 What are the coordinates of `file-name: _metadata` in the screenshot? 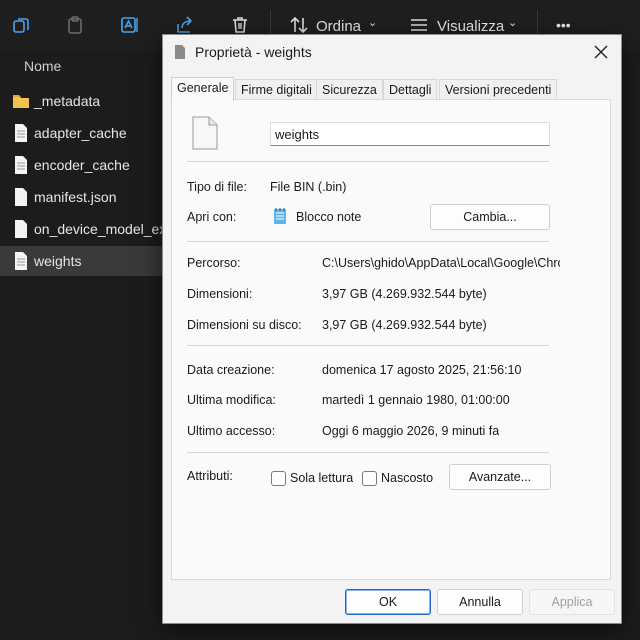 It's located at (67, 101).